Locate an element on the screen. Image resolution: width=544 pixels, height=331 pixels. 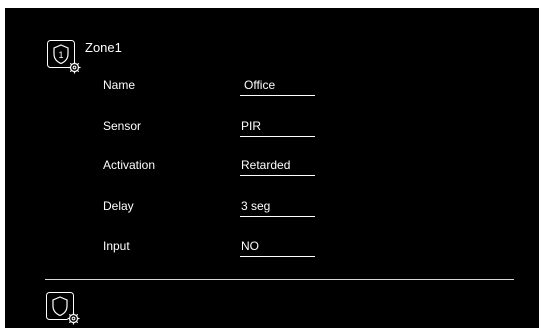
delay-field: 3 seg is located at coordinates (277, 208).